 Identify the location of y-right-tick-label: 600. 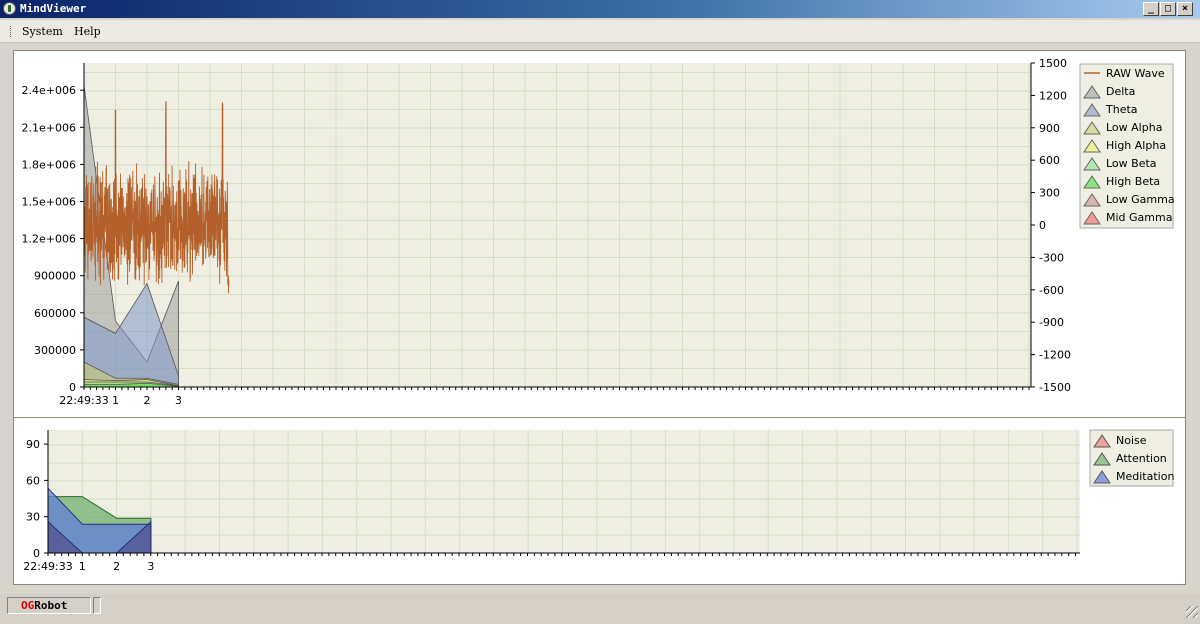
(1049, 160).